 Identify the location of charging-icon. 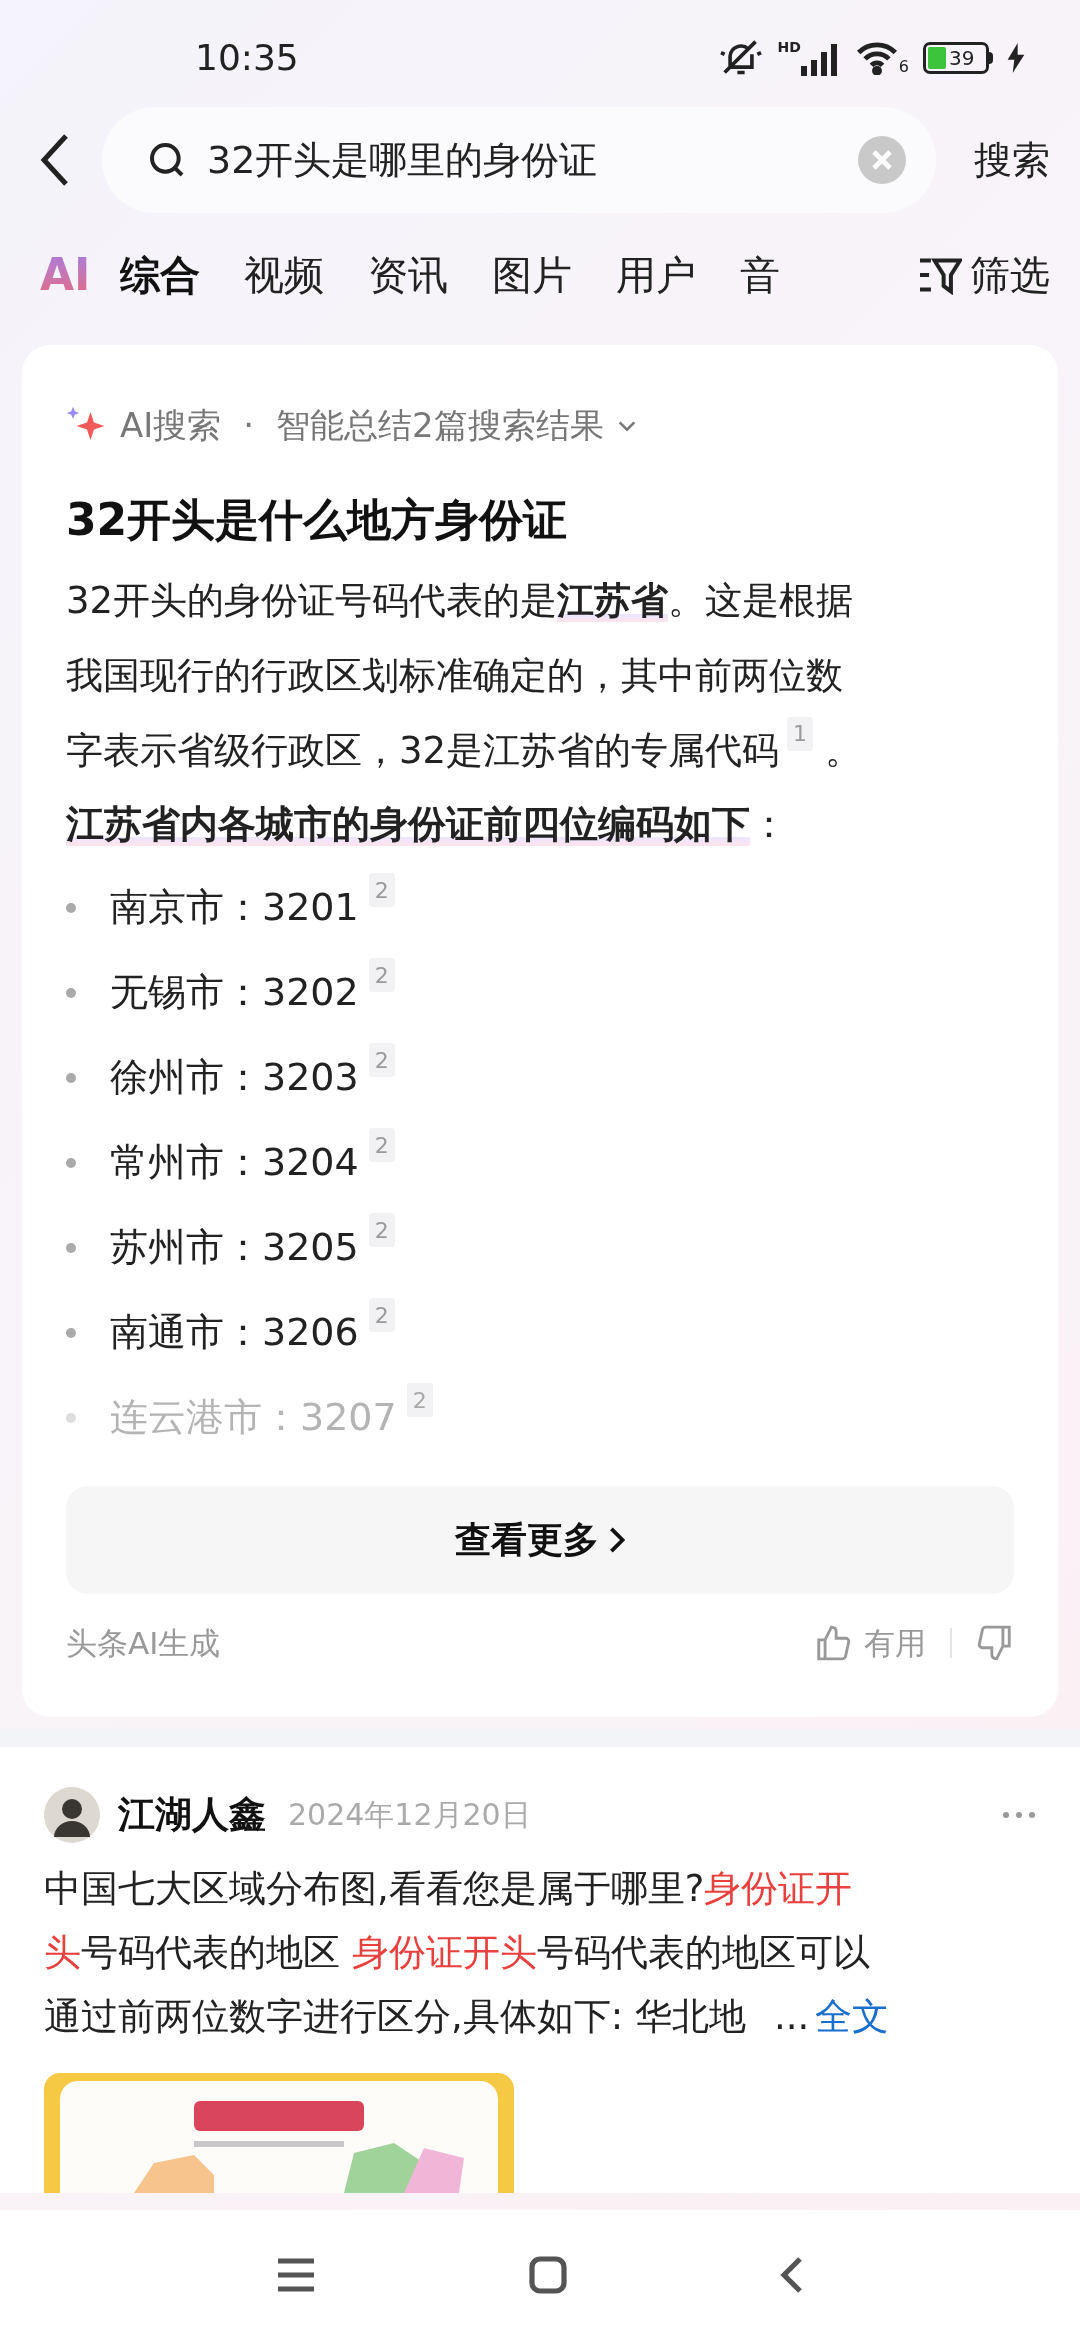
(1016, 57).